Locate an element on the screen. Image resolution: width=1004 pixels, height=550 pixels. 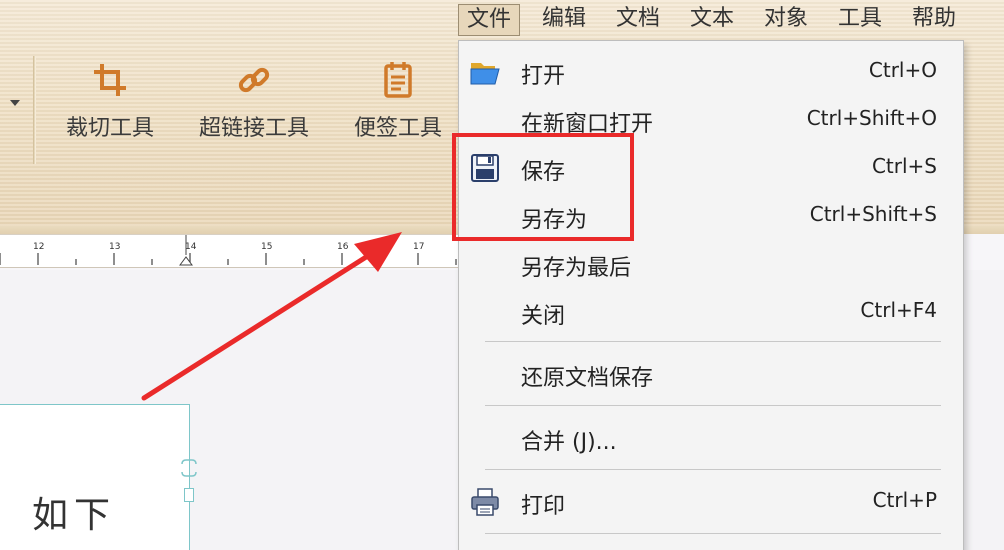
folder-open-icon is located at coordinates (485, 74).